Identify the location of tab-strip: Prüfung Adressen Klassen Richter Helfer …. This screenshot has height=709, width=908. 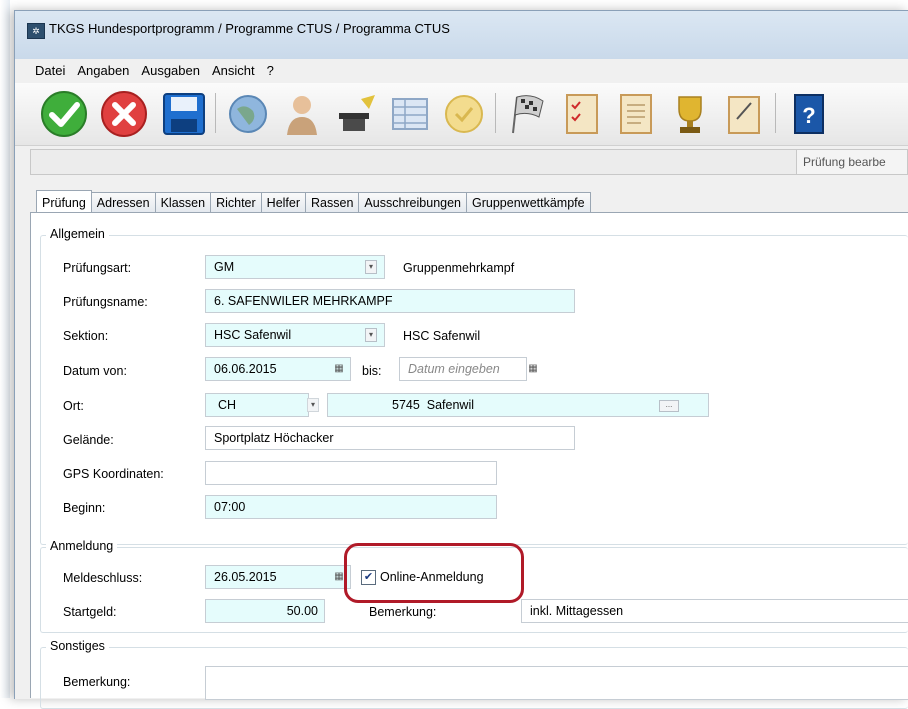
(313, 202).